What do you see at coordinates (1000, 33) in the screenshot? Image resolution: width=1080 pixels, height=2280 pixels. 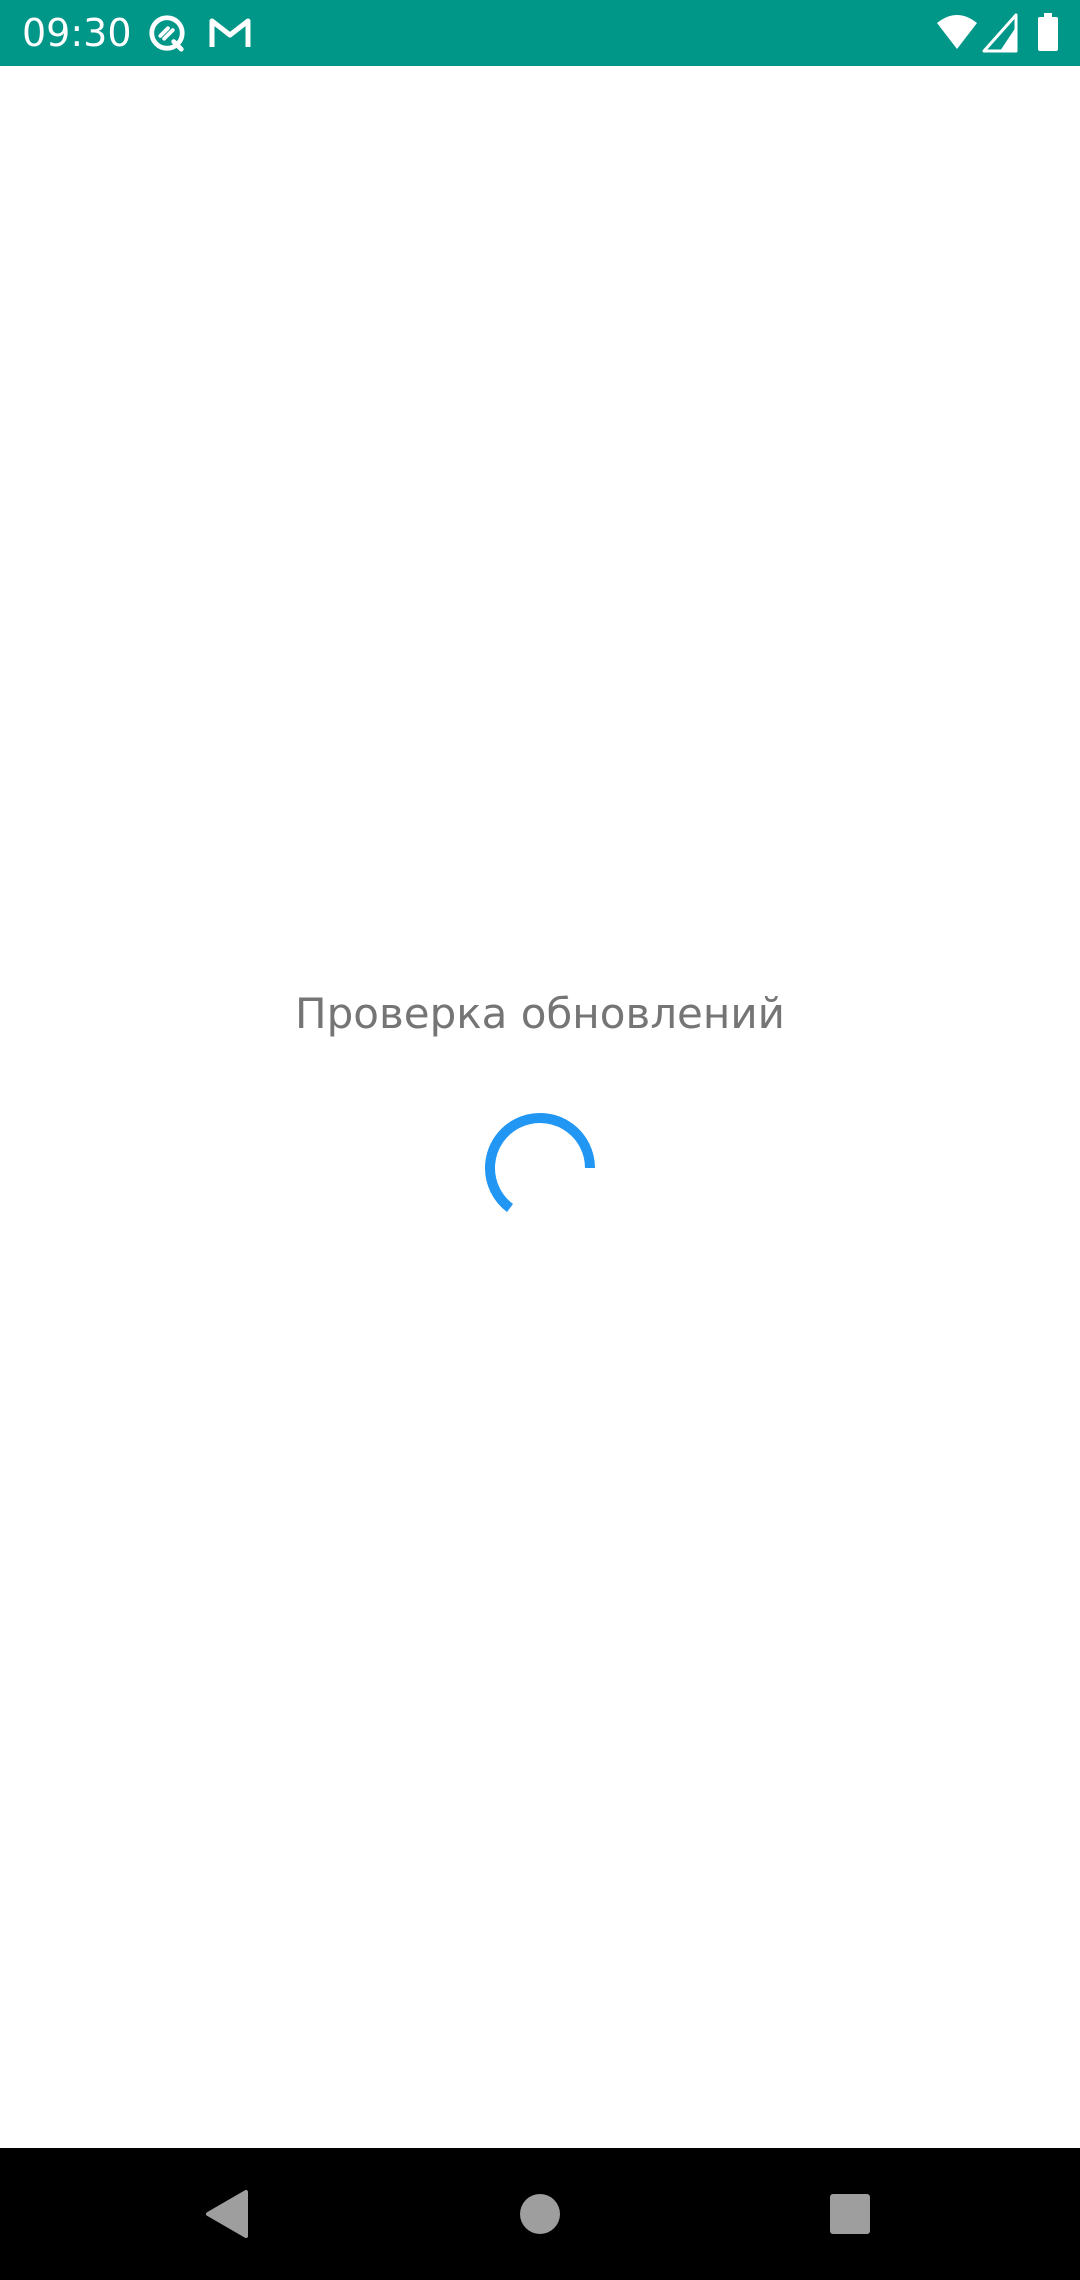 I see `cell-signal-icon` at bounding box center [1000, 33].